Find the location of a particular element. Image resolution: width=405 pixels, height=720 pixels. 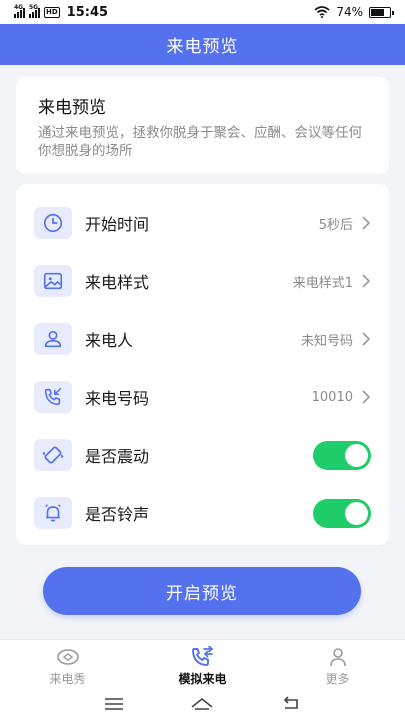

tab-simulate-call: 模拟来电 is located at coordinates (202, 663).